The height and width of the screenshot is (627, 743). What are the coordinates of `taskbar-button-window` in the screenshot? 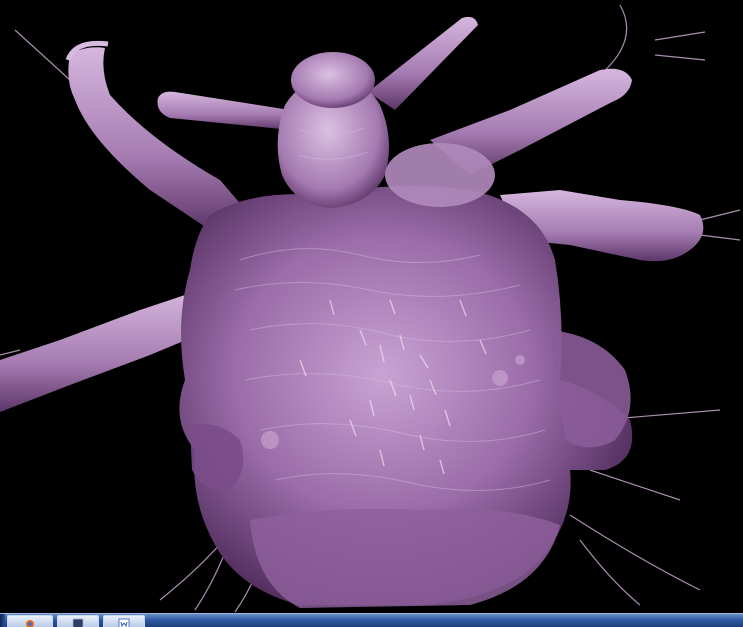 It's located at (78, 621).